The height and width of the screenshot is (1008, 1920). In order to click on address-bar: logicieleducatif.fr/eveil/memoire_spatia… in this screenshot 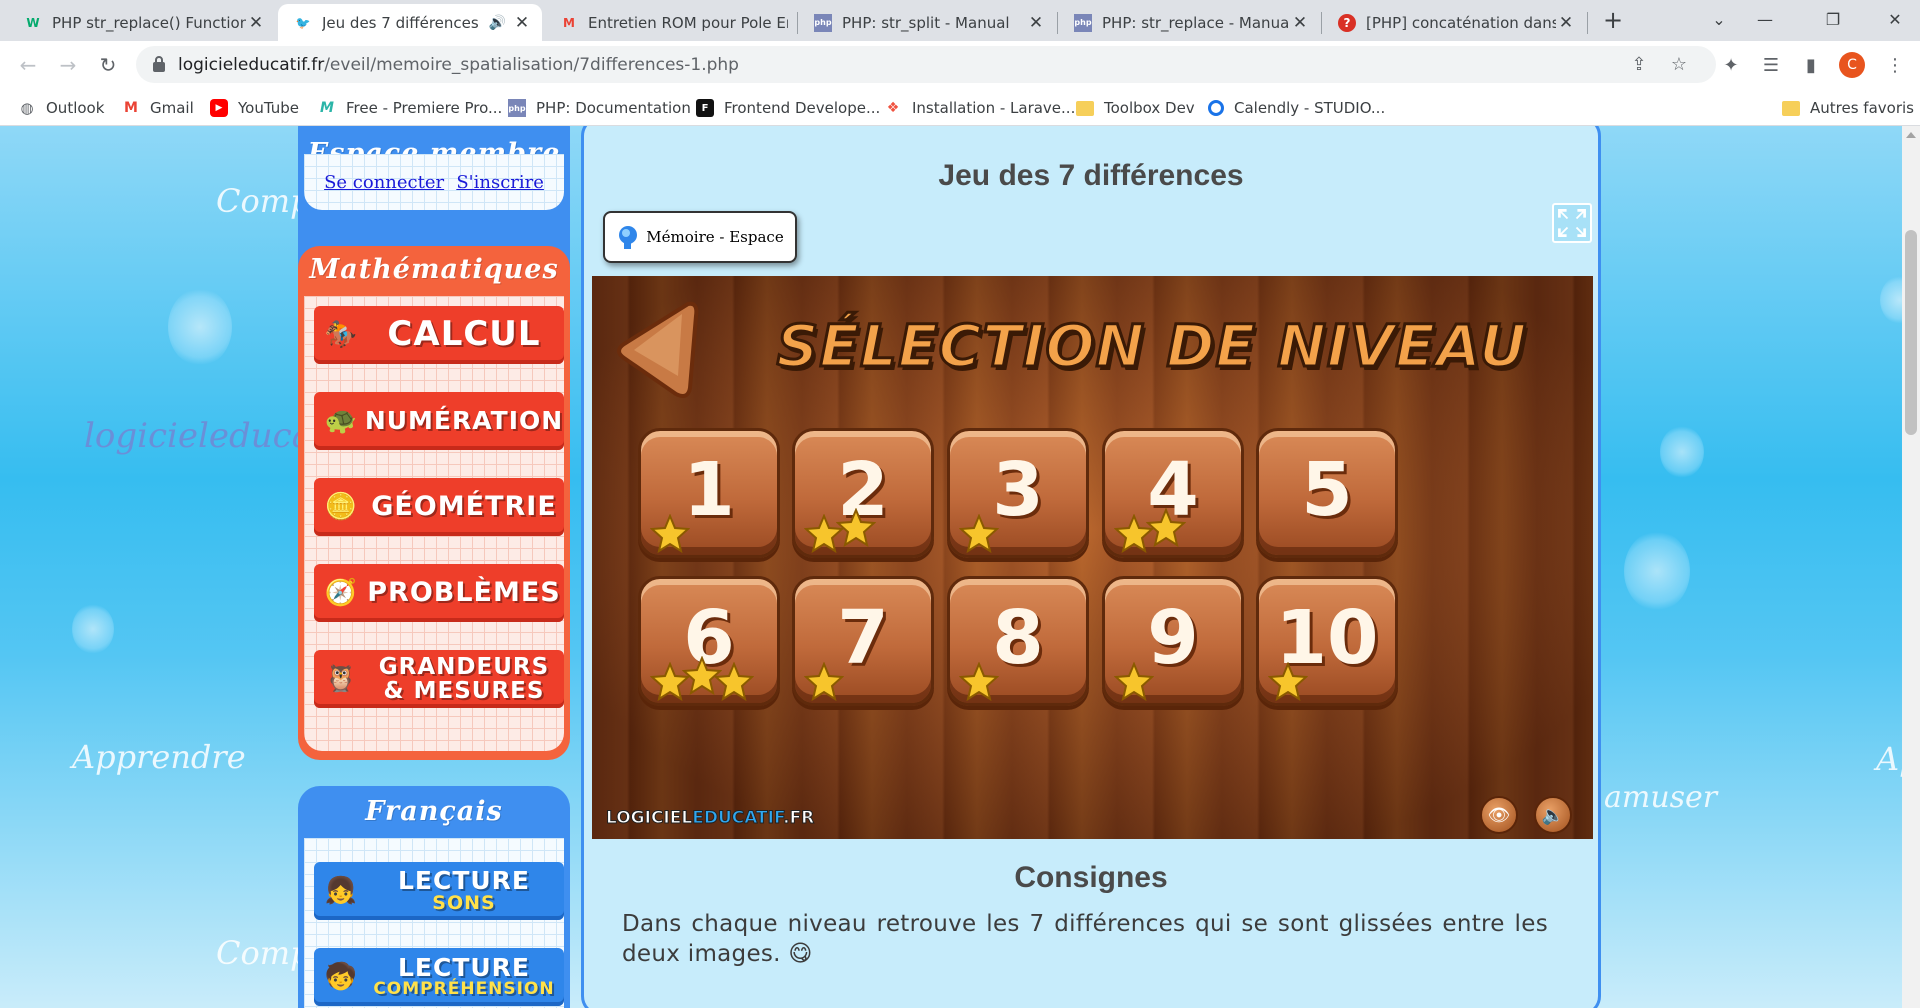, I will do `click(926, 64)`.